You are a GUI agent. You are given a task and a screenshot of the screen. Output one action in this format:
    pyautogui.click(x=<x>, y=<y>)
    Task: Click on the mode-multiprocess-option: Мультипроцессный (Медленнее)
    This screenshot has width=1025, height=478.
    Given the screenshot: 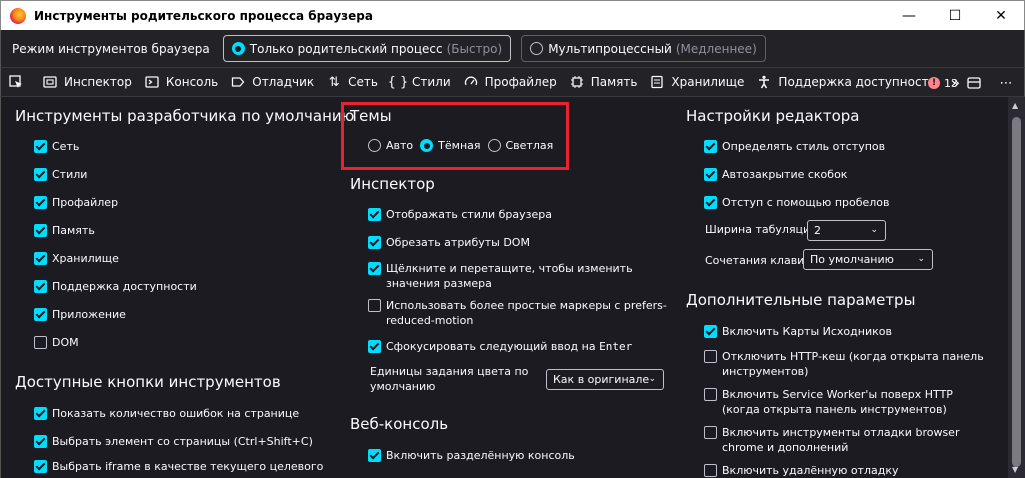 What is the action you would take?
    pyautogui.click(x=643, y=48)
    